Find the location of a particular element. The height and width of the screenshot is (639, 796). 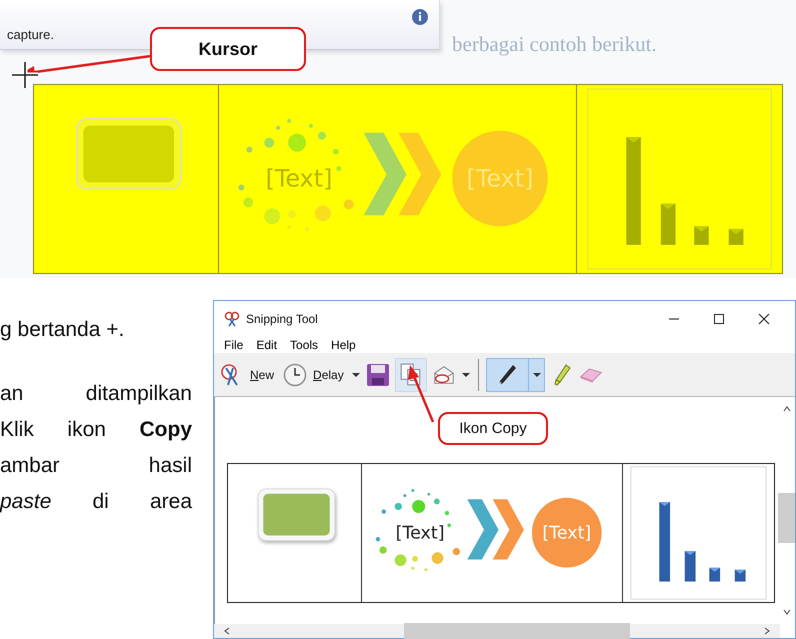

close-icon is located at coordinates (764, 319).